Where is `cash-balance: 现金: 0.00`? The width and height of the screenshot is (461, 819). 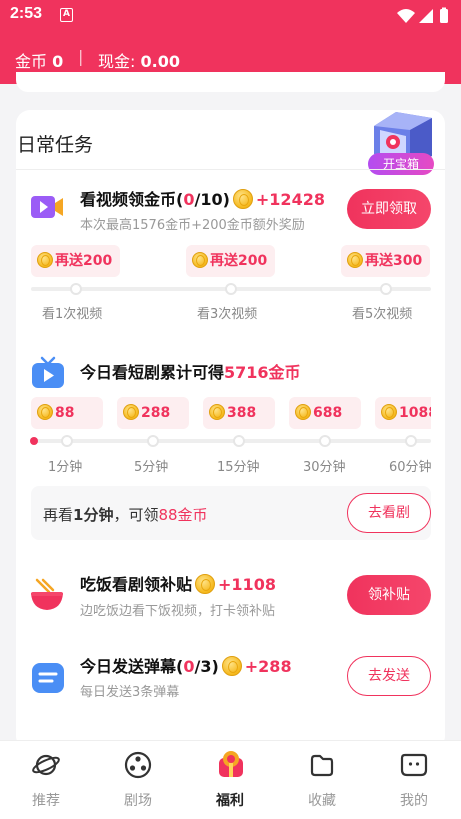
cash-balance: 现金: 0.00 is located at coordinates (139, 60).